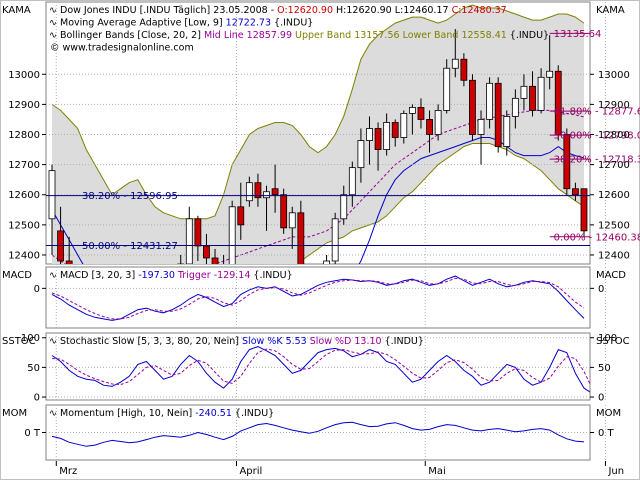 The width and height of the screenshot is (640, 480). What do you see at coordinates (614, 75) in the screenshot?
I see `y-tick-label-right: 13000` at bounding box center [614, 75].